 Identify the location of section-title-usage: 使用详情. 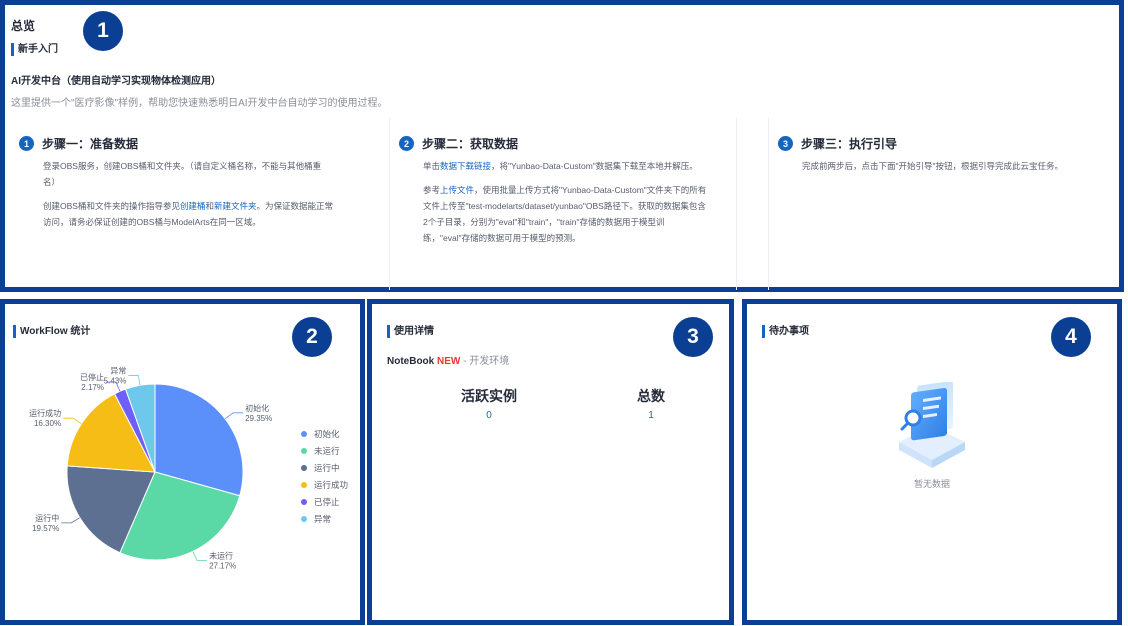
(410, 331).